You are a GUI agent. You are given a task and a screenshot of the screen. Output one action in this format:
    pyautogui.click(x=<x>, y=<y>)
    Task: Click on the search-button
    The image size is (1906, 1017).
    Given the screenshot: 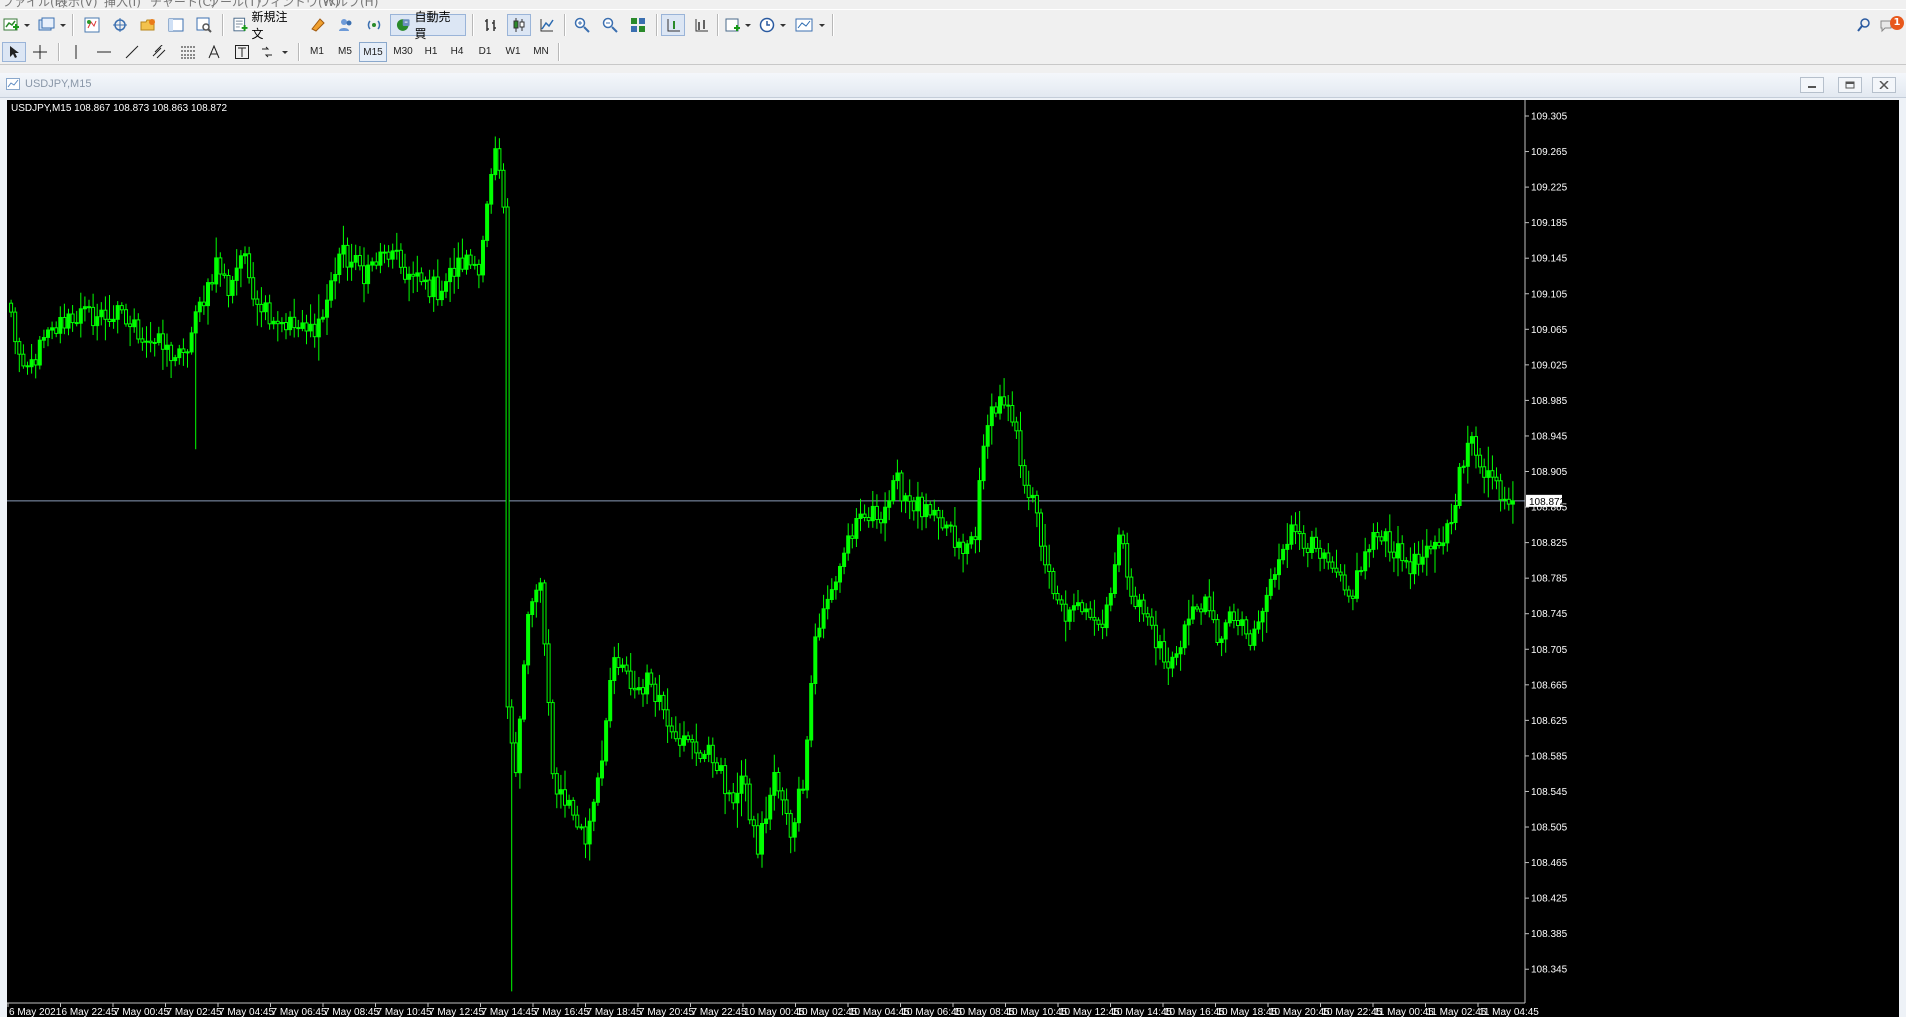 What is the action you would take?
    pyautogui.click(x=1864, y=25)
    